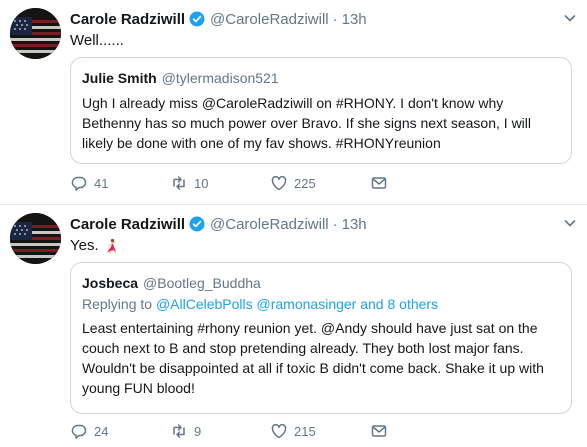  Describe the element at coordinates (120, 431) in the screenshot. I see `reply-button: 24` at that location.